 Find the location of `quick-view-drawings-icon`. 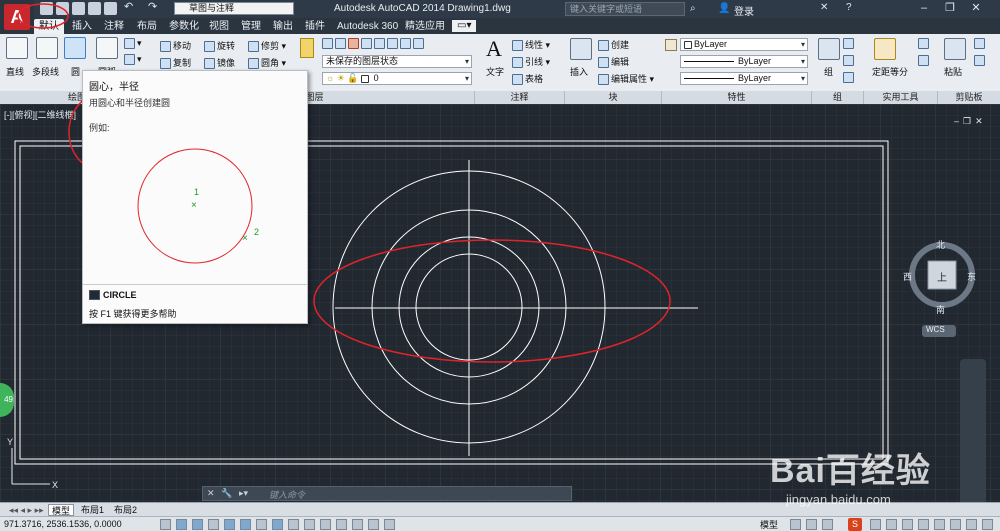

quick-view-drawings-icon is located at coordinates (811, 524).